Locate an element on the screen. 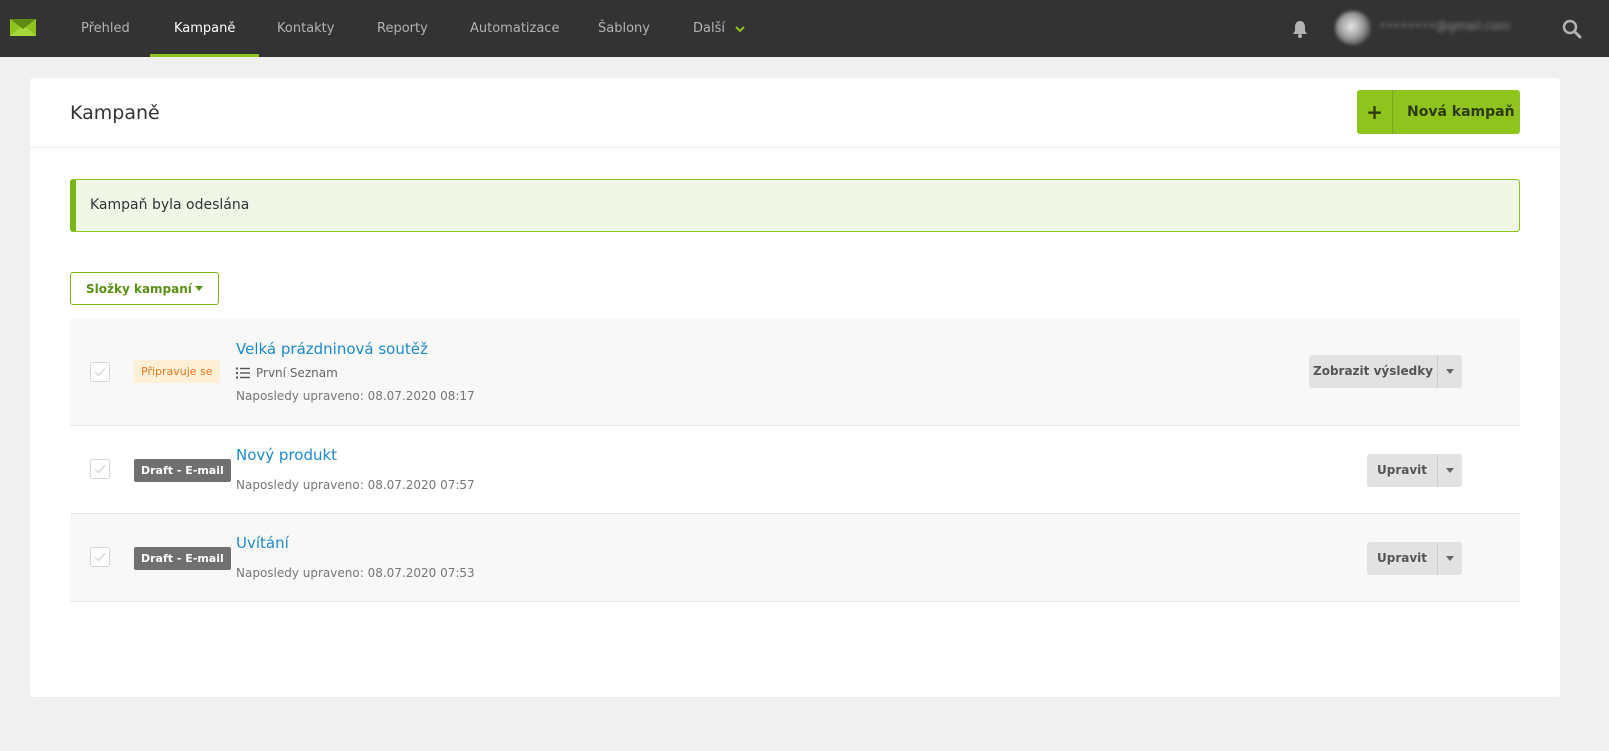 The height and width of the screenshot is (751, 1609). campaign-list-name: První Seznam is located at coordinates (297, 373).